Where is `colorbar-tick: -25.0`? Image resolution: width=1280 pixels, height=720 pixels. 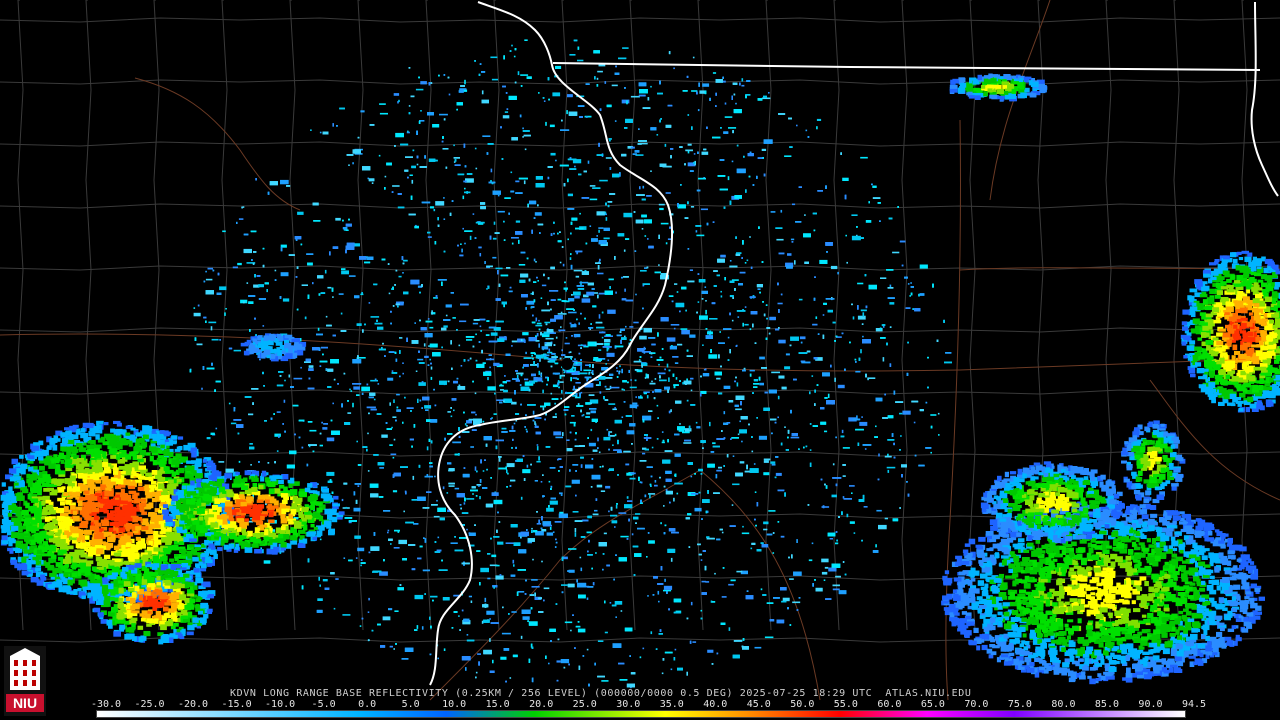
colorbar-tick: -25.0 is located at coordinates (149, 704).